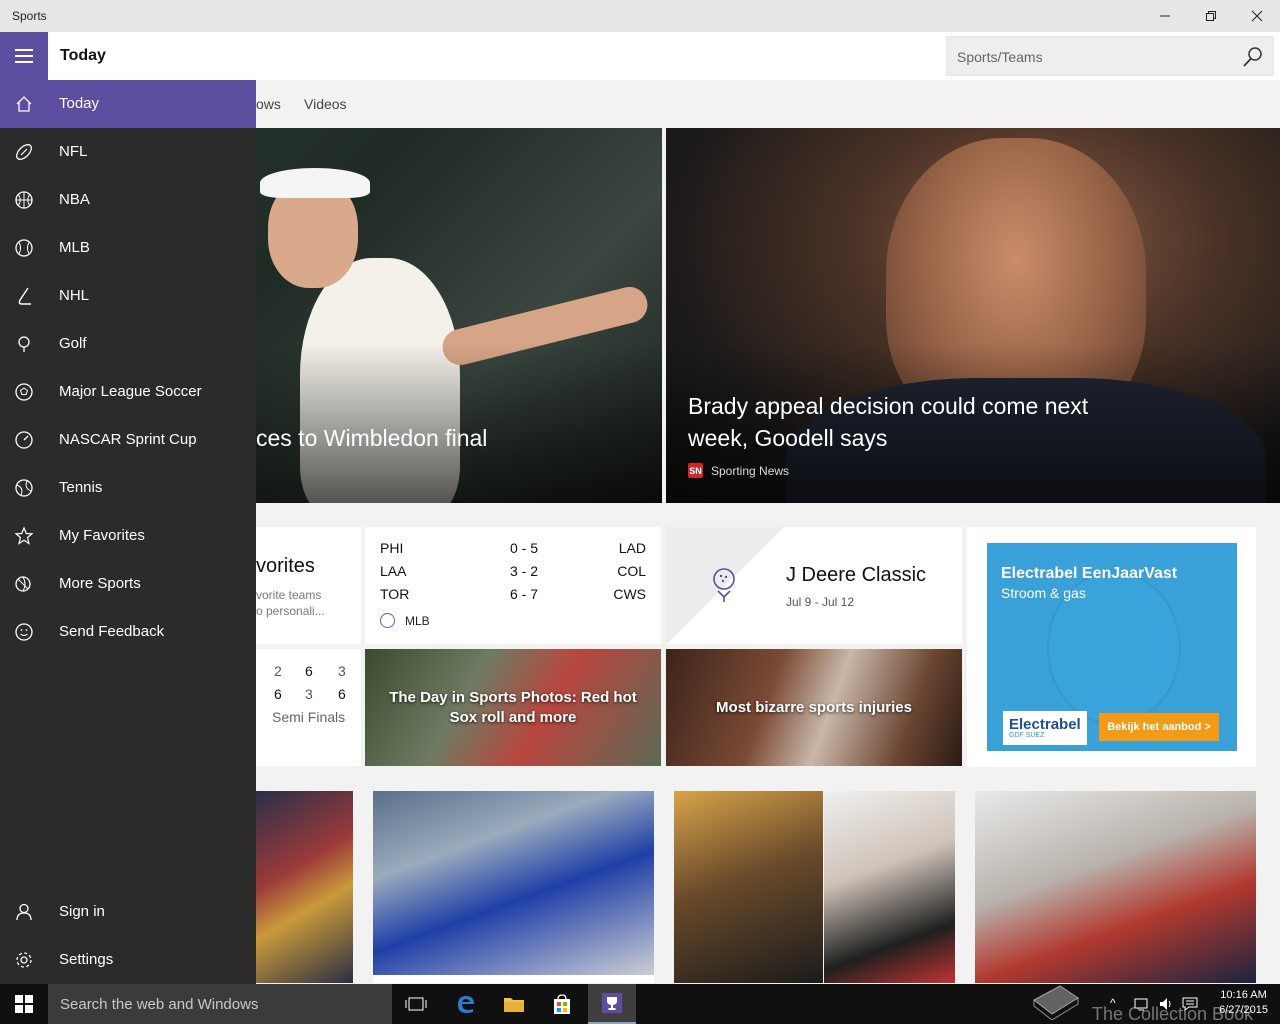 The image size is (1280, 1024). I want to click on team-away: LAA, so click(393, 571).